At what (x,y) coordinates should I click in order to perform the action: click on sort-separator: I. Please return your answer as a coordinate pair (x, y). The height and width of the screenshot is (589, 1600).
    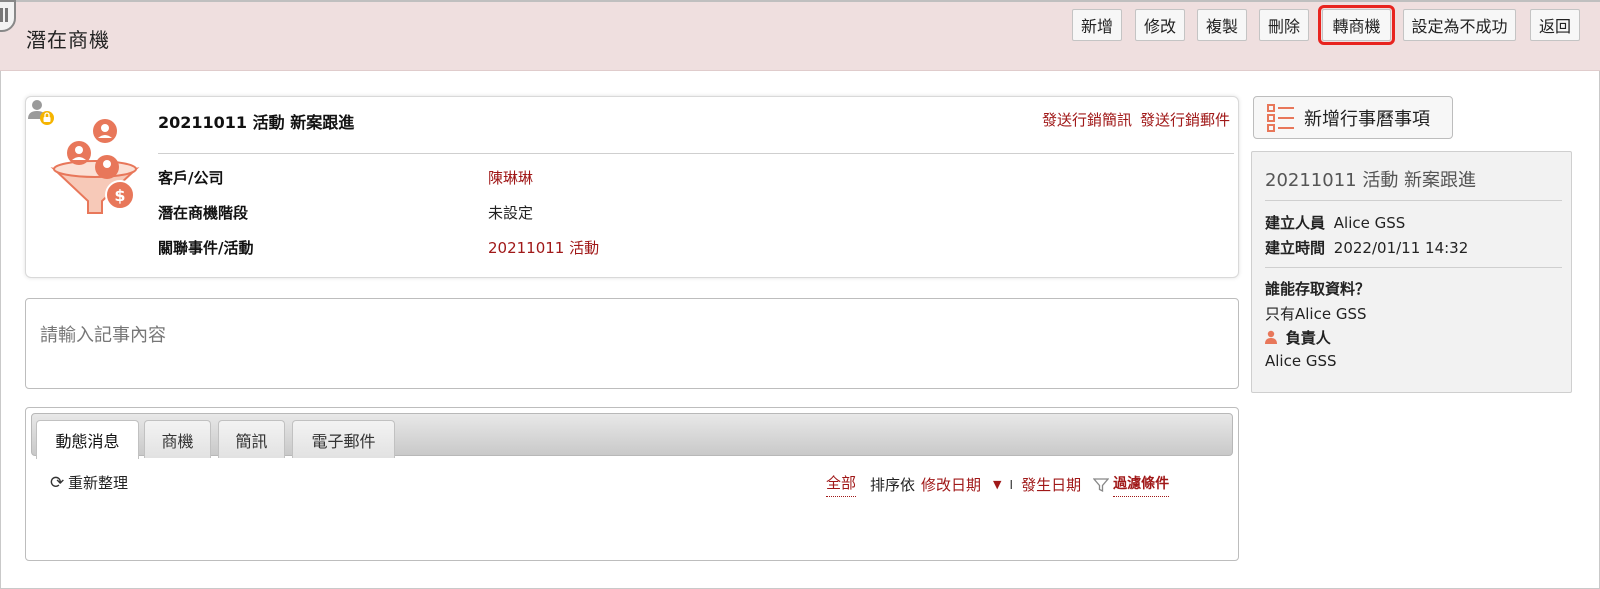
    Looking at the image, I should click on (1011, 484).